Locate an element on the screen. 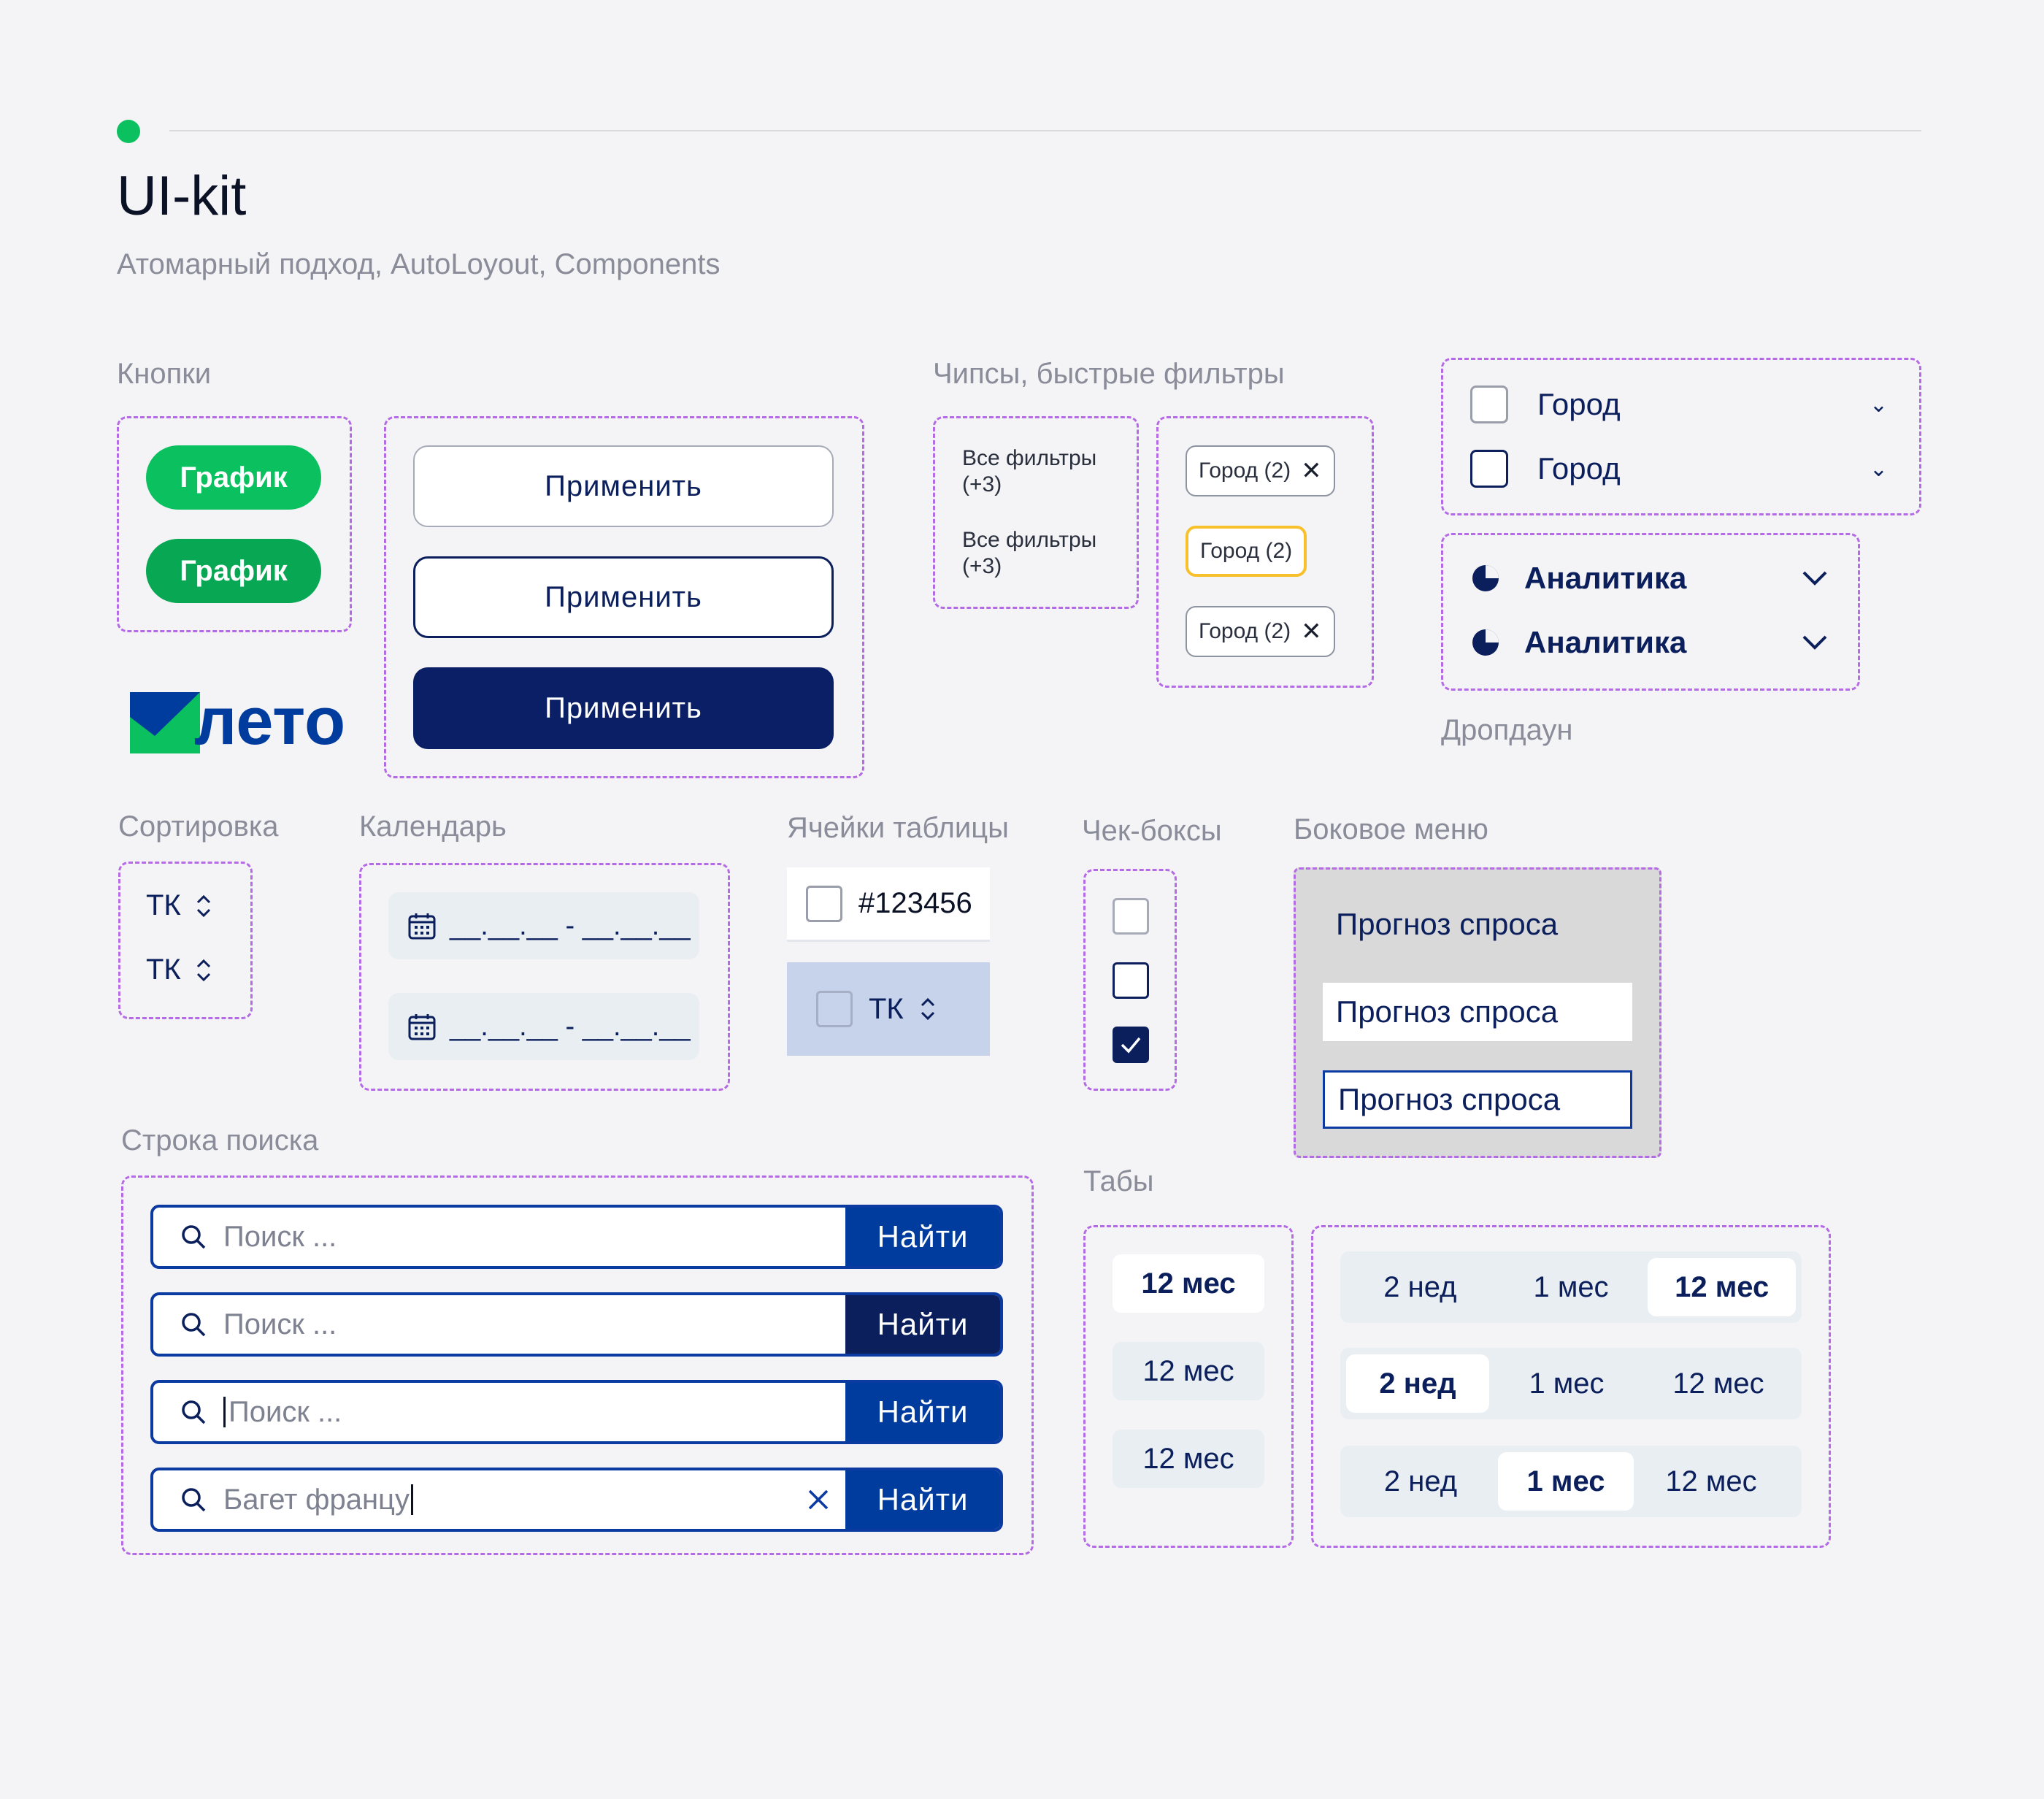  status-dot is located at coordinates (128, 131).